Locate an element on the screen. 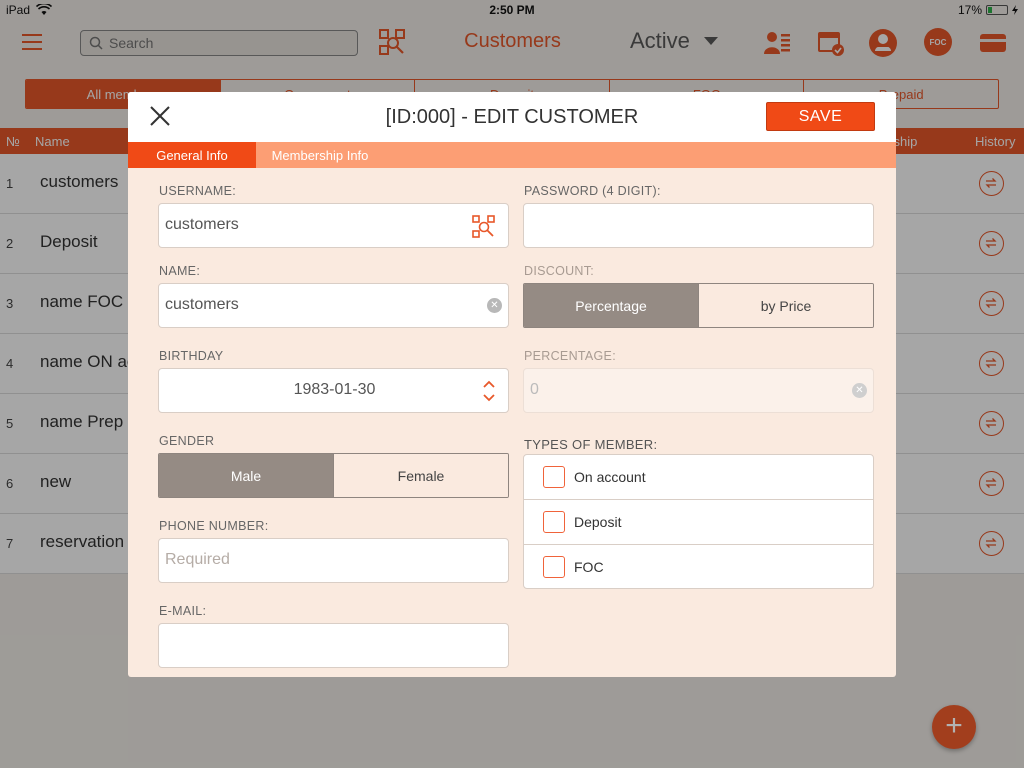 Image resolution: width=1024 pixels, height=768 pixels. birthday-value: 1983-01-30 is located at coordinates (334, 389).